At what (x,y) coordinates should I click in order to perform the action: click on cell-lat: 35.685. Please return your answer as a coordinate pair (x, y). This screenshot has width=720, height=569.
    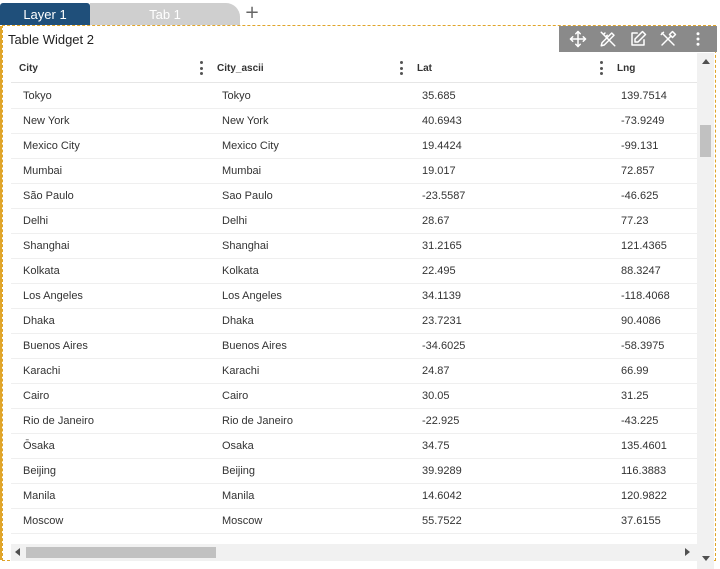
    Looking at the image, I should click on (439, 96).